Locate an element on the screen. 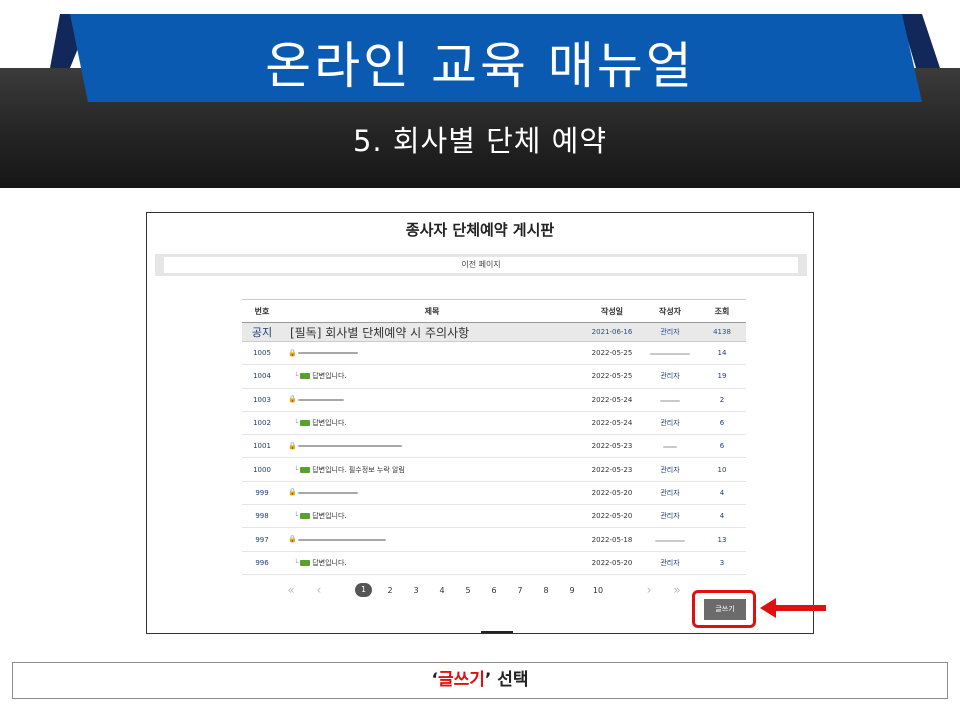 This screenshot has width=960, height=720. page-numbers: 1 2 3 4 5 6 7 8 9 10 is located at coordinates (482, 590).